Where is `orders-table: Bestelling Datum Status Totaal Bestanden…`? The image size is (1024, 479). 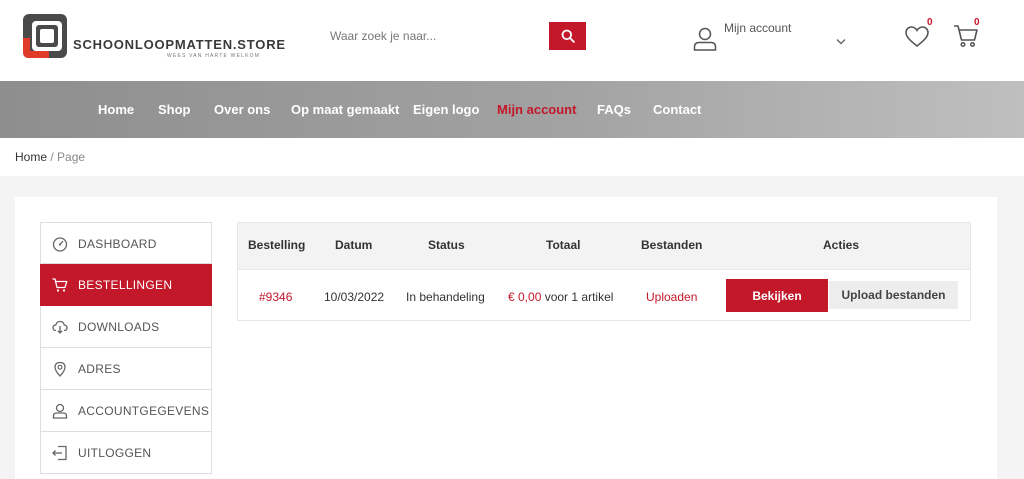
orders-table: Bestelling Datum Status Totaal Bestanden… is located at coordinates (604, 271).